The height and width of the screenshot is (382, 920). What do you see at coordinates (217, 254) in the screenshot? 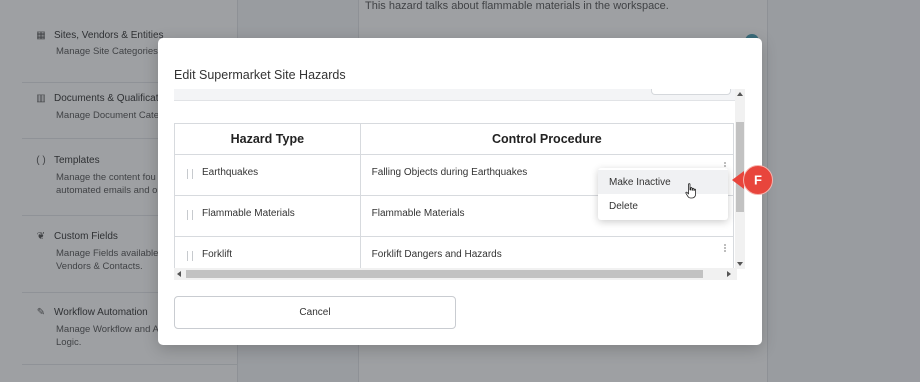
I see `hazard-type-cell: Forklift` at bounding box center [217, 254].